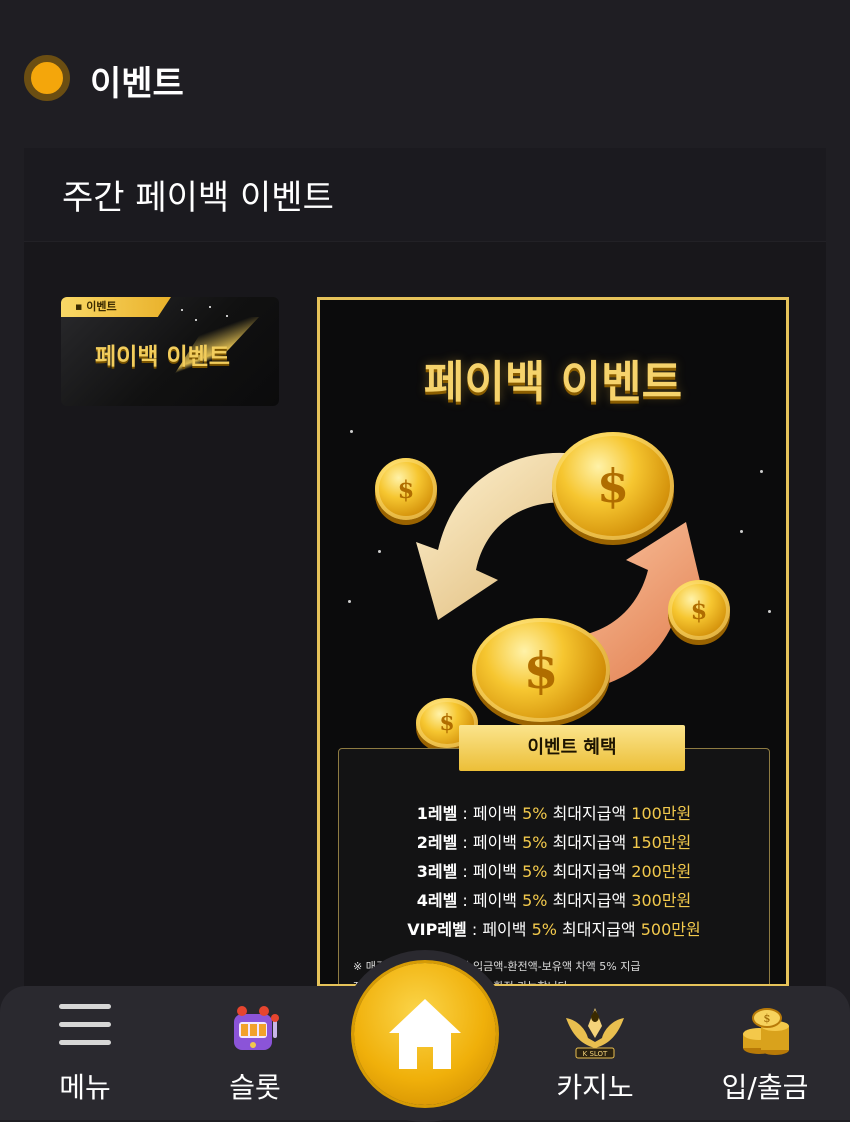  I want to click on home-icon, so click(425, 1034).